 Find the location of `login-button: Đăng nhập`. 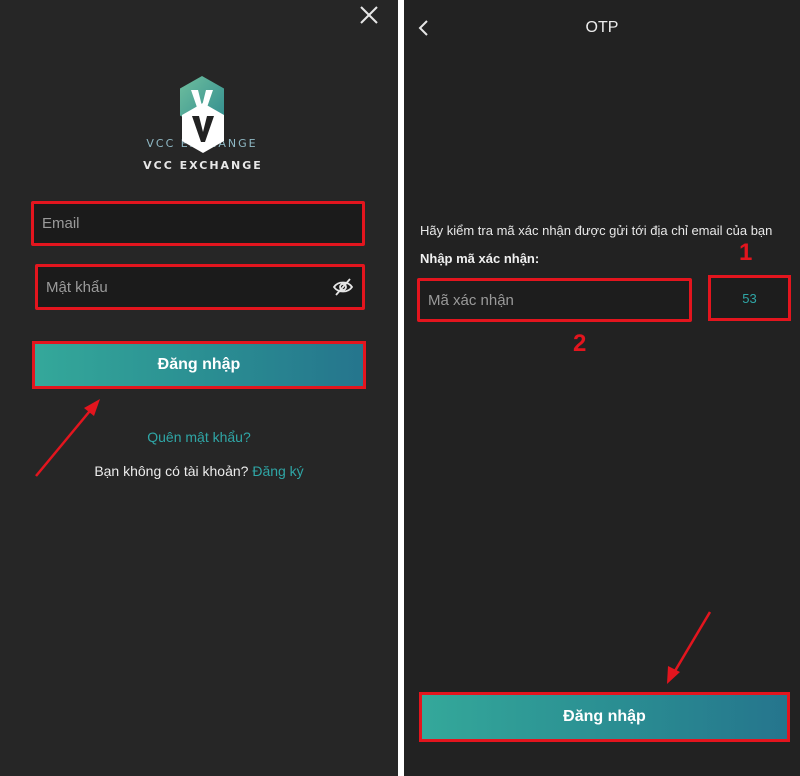

login-button: Đăng nhập is located at coordinates (199, 365).